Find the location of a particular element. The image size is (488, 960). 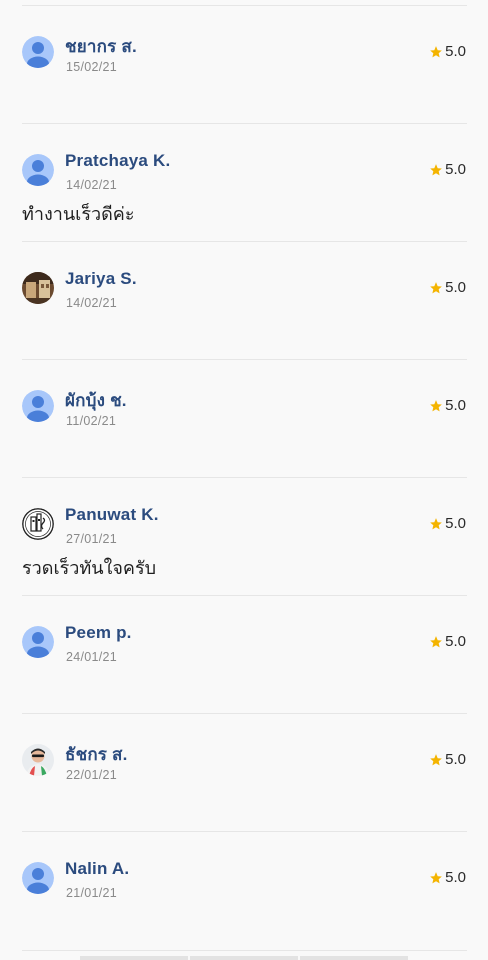

review-item: Peem p. 24/01/21 5.0 is located at coordinates (244, 655).